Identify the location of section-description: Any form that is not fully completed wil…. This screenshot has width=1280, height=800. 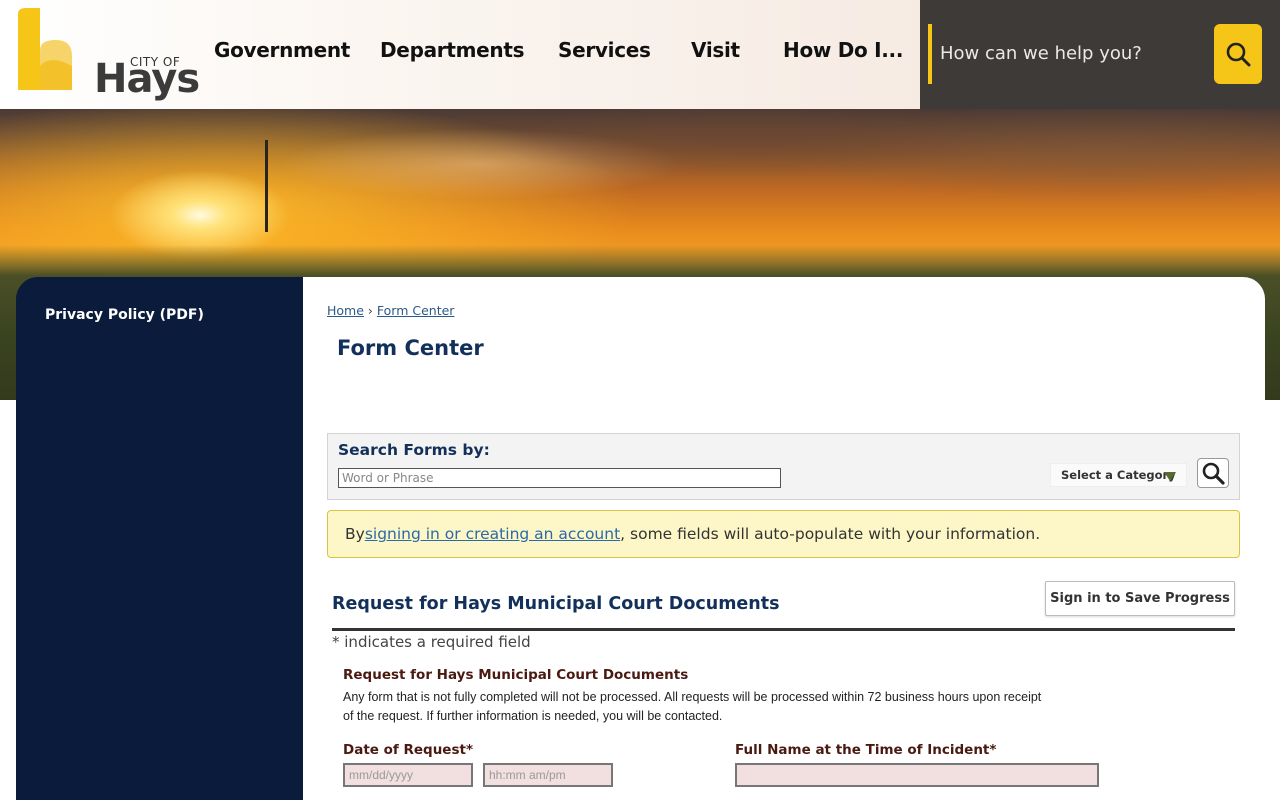
(723, 707).